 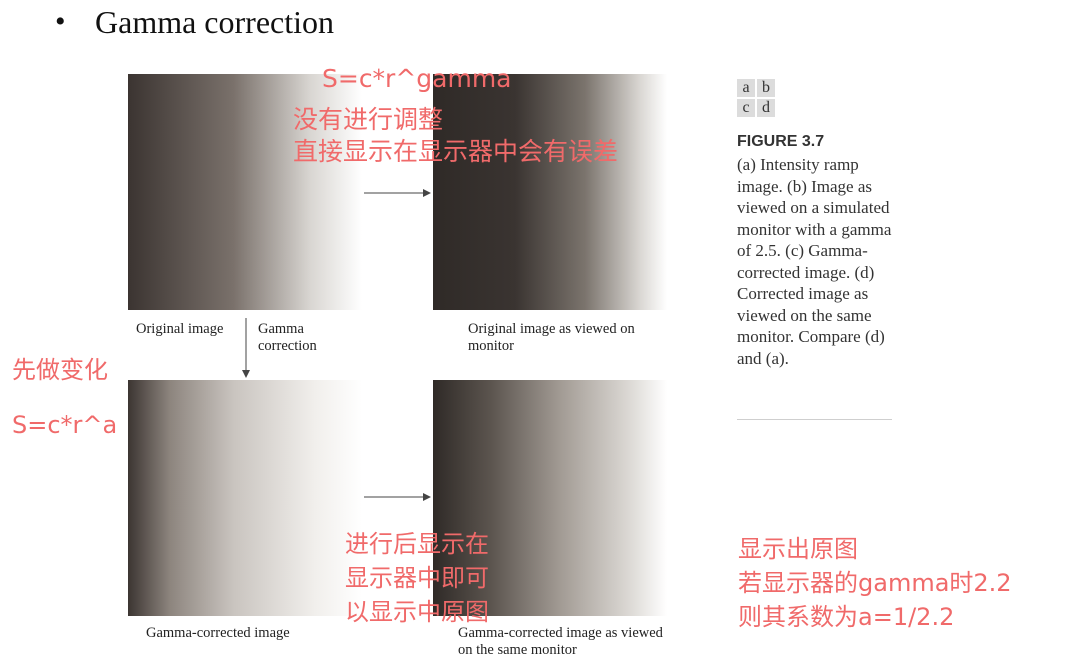 I want to click on grid-label-d: d, so click(x=766, y=108).